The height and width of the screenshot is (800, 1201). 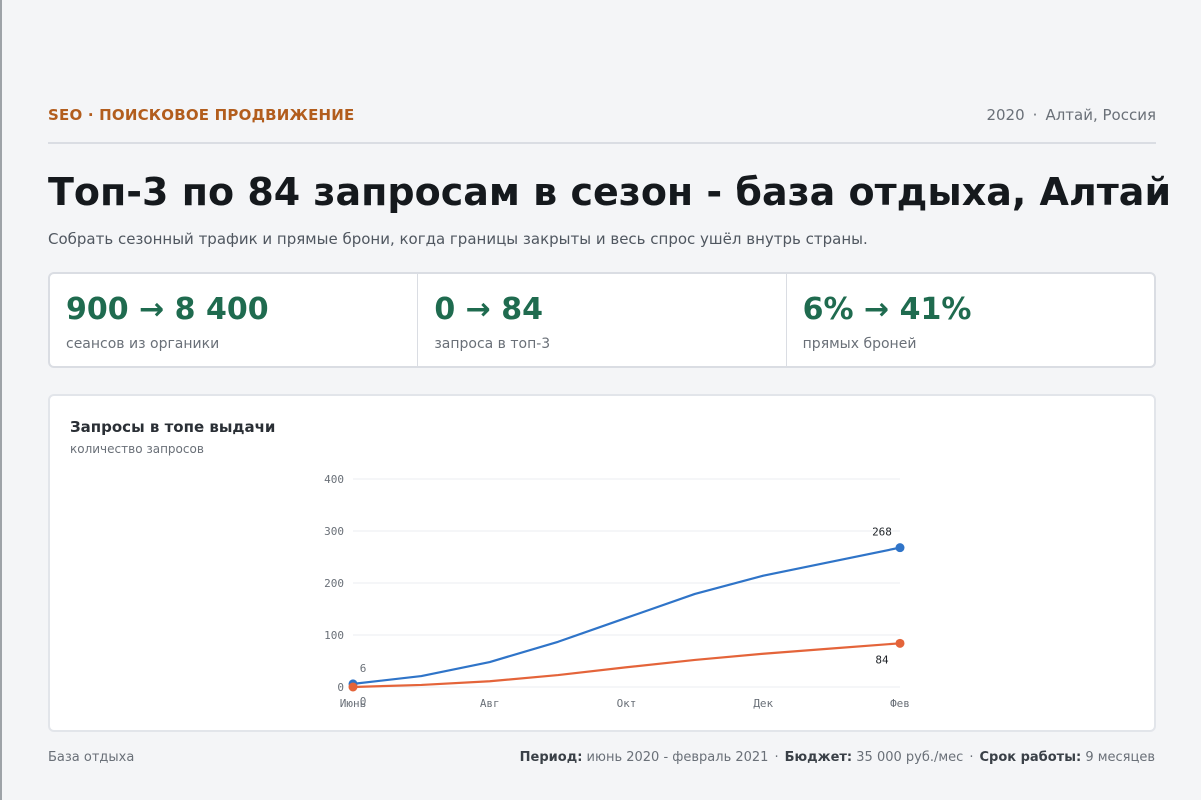 I want to click on duration-value: 9 месяцев, so click(x=1120, y=757).